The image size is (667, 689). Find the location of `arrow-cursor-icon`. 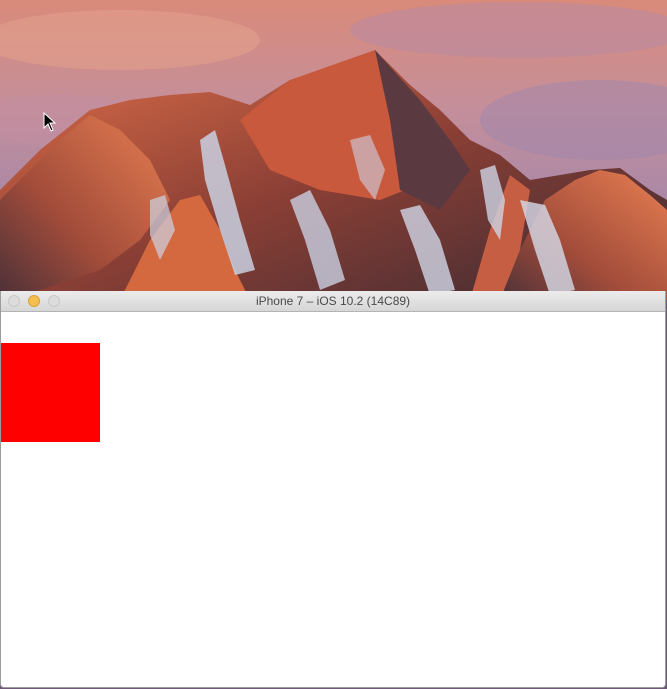

arrow-cursor-icon is located at coordinates (50, 122).